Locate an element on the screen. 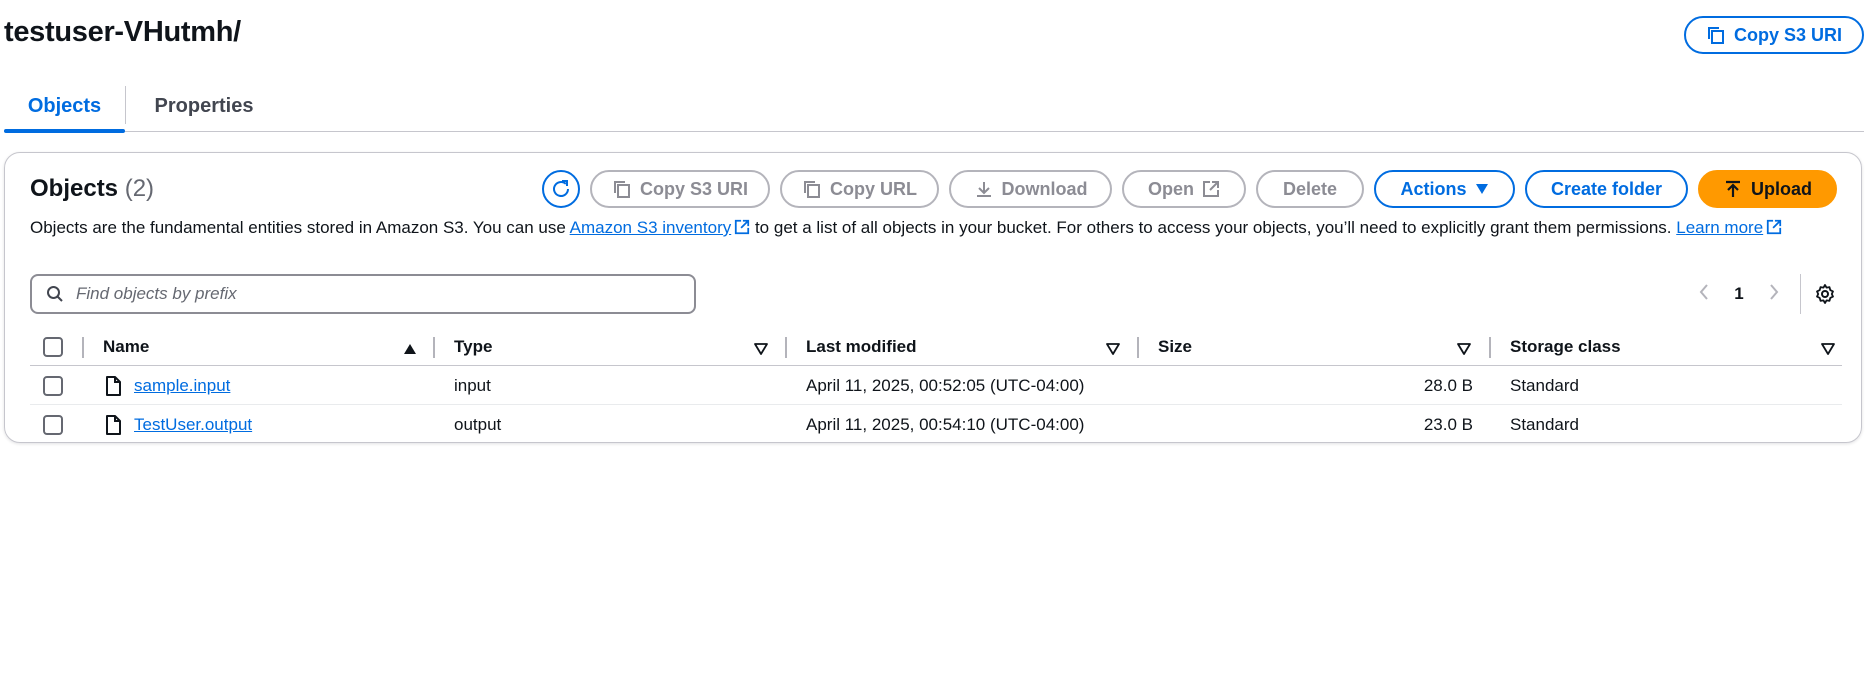 The image size is (1870, 693). object-name-link: TestUser.output is located at coordinates (193, 424).